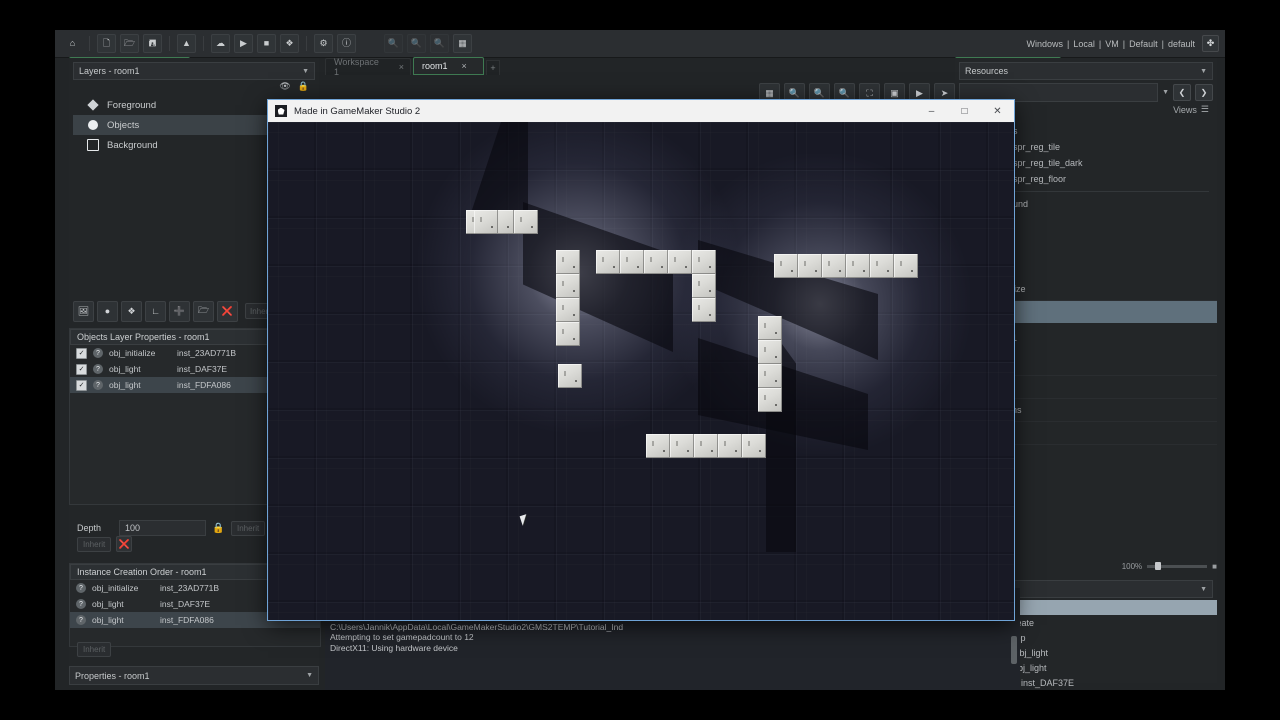 The width and height of the screenshot is (1280, 720). I want to click on target-platform: Windows, so click(1045, 43).